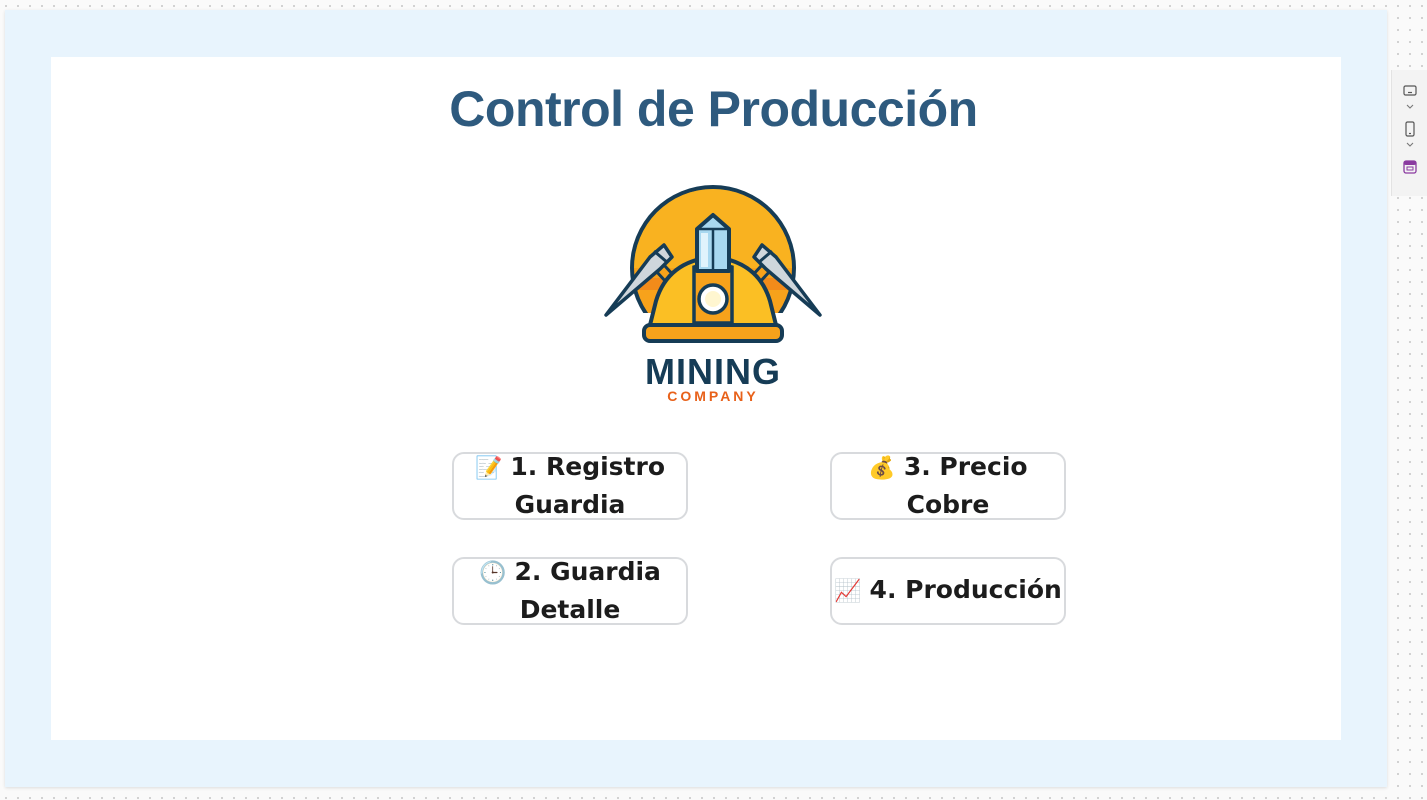 This screenshot has width=1427, height=800. I want to click on money-bag-icon: 💰, so click(882, 468).